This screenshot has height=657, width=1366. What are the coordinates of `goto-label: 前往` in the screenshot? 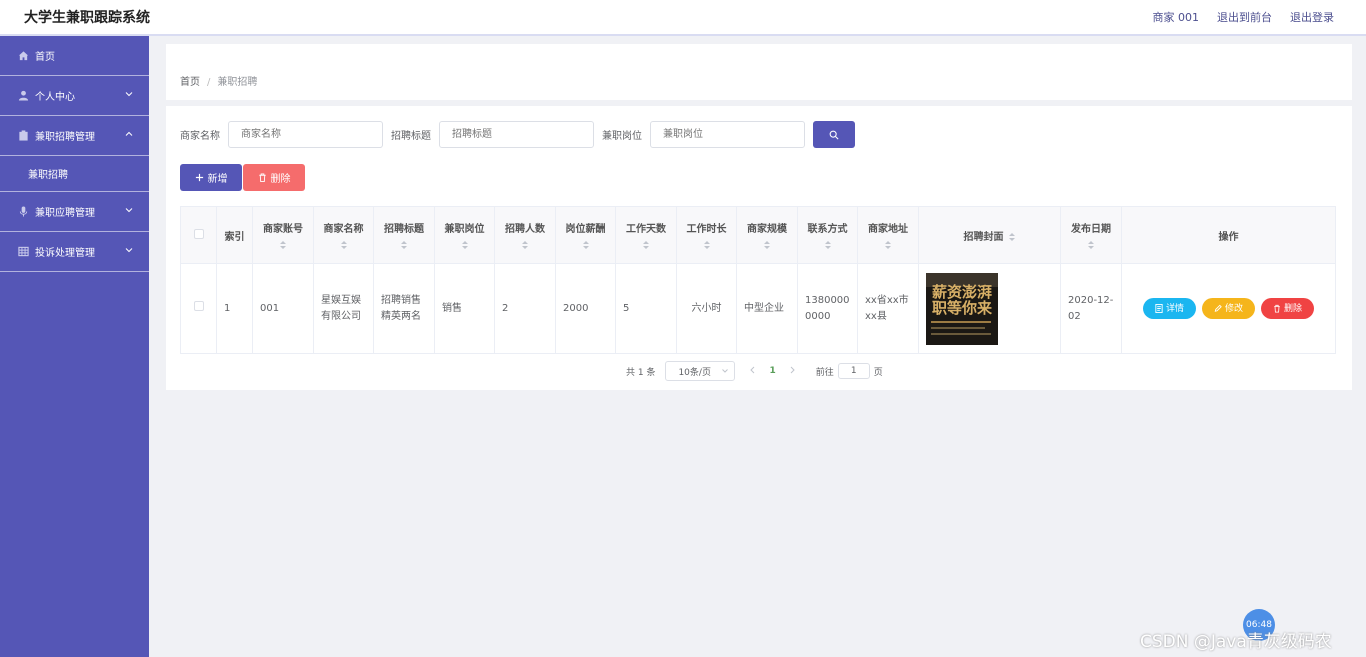 It's located at (824, 372).